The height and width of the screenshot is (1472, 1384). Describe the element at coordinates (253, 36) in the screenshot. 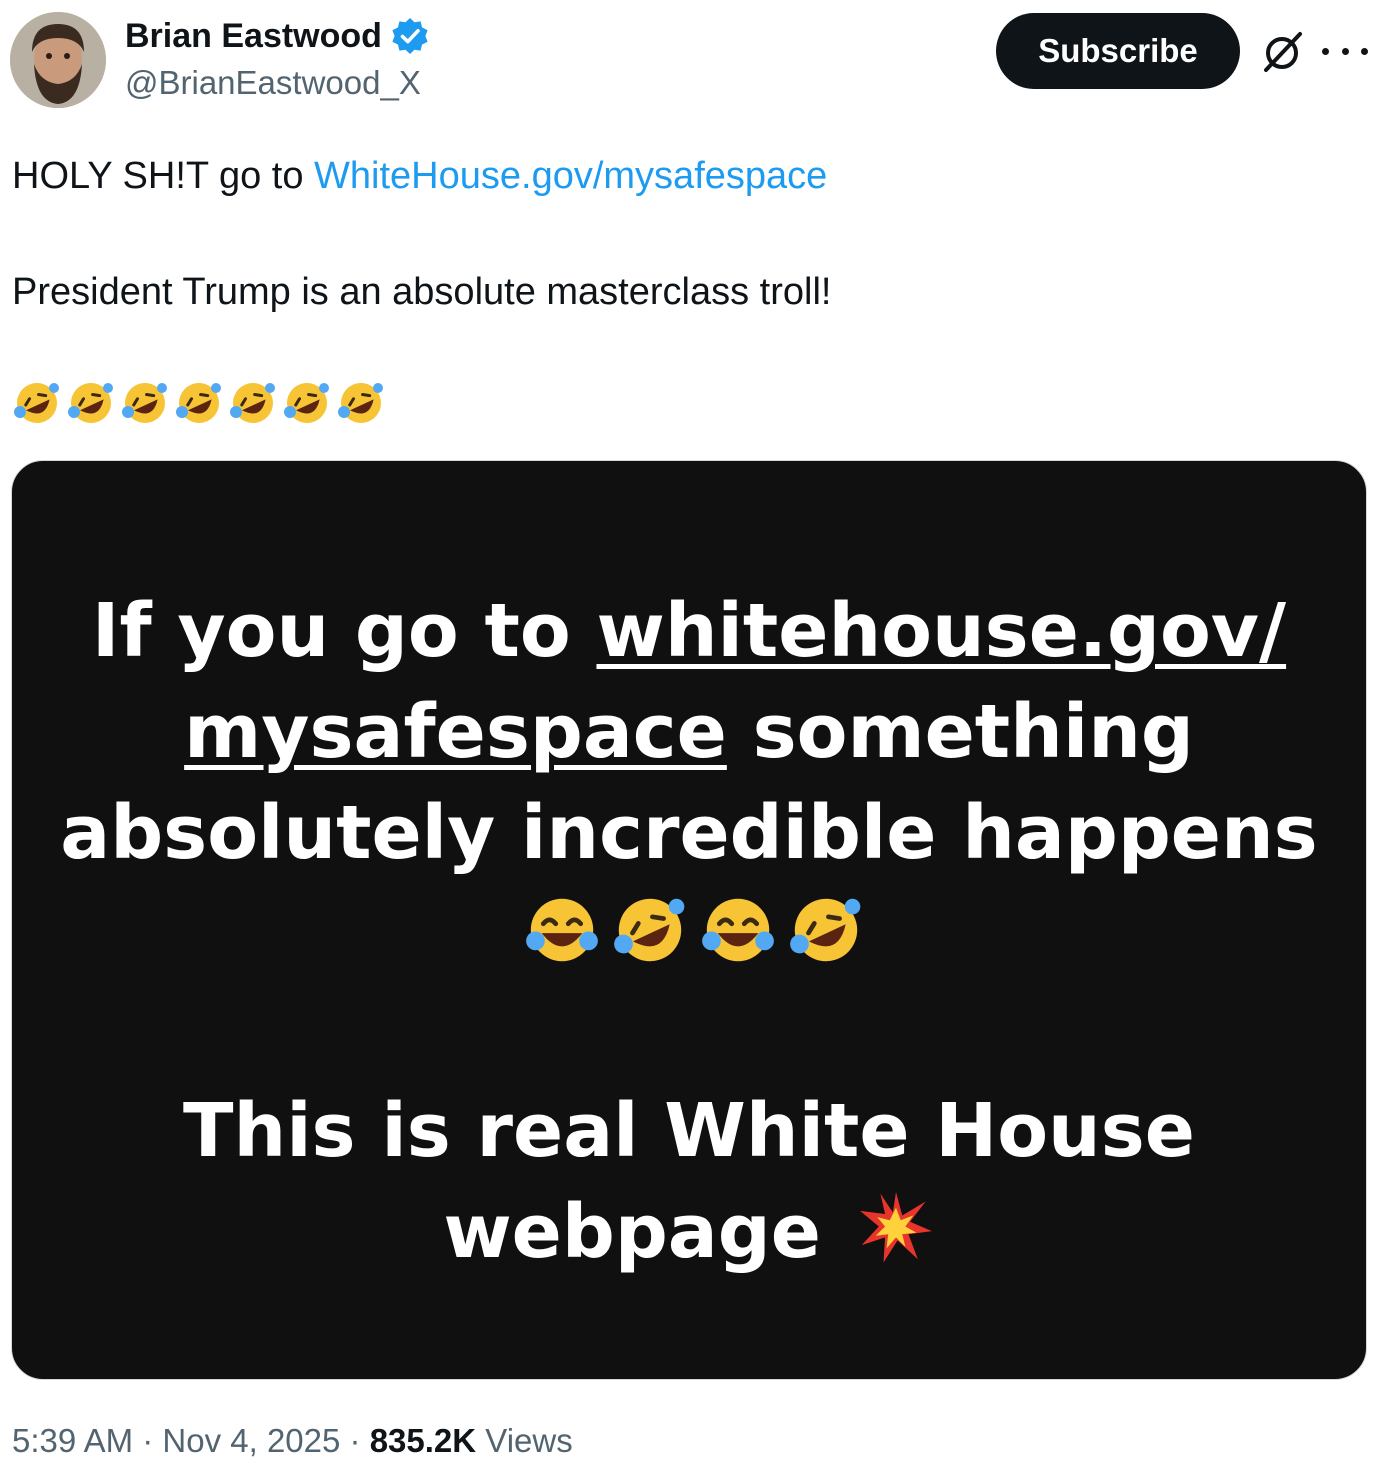

I see `display-name: Brian Eastwood` at that location.